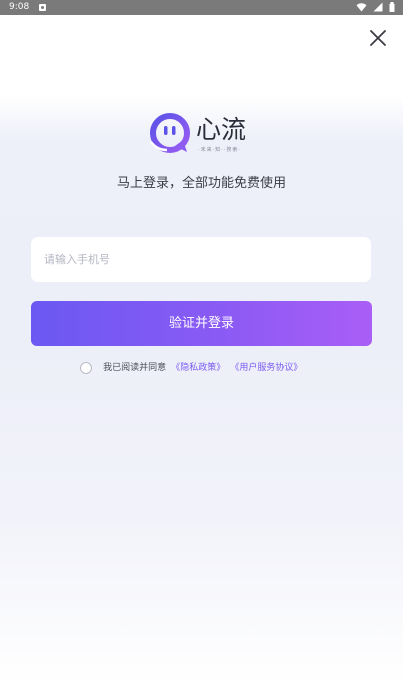  What do you see at coordinates (42, 7) in the screenshot?
I see `notification-icon` at bounding box center [42, 7].